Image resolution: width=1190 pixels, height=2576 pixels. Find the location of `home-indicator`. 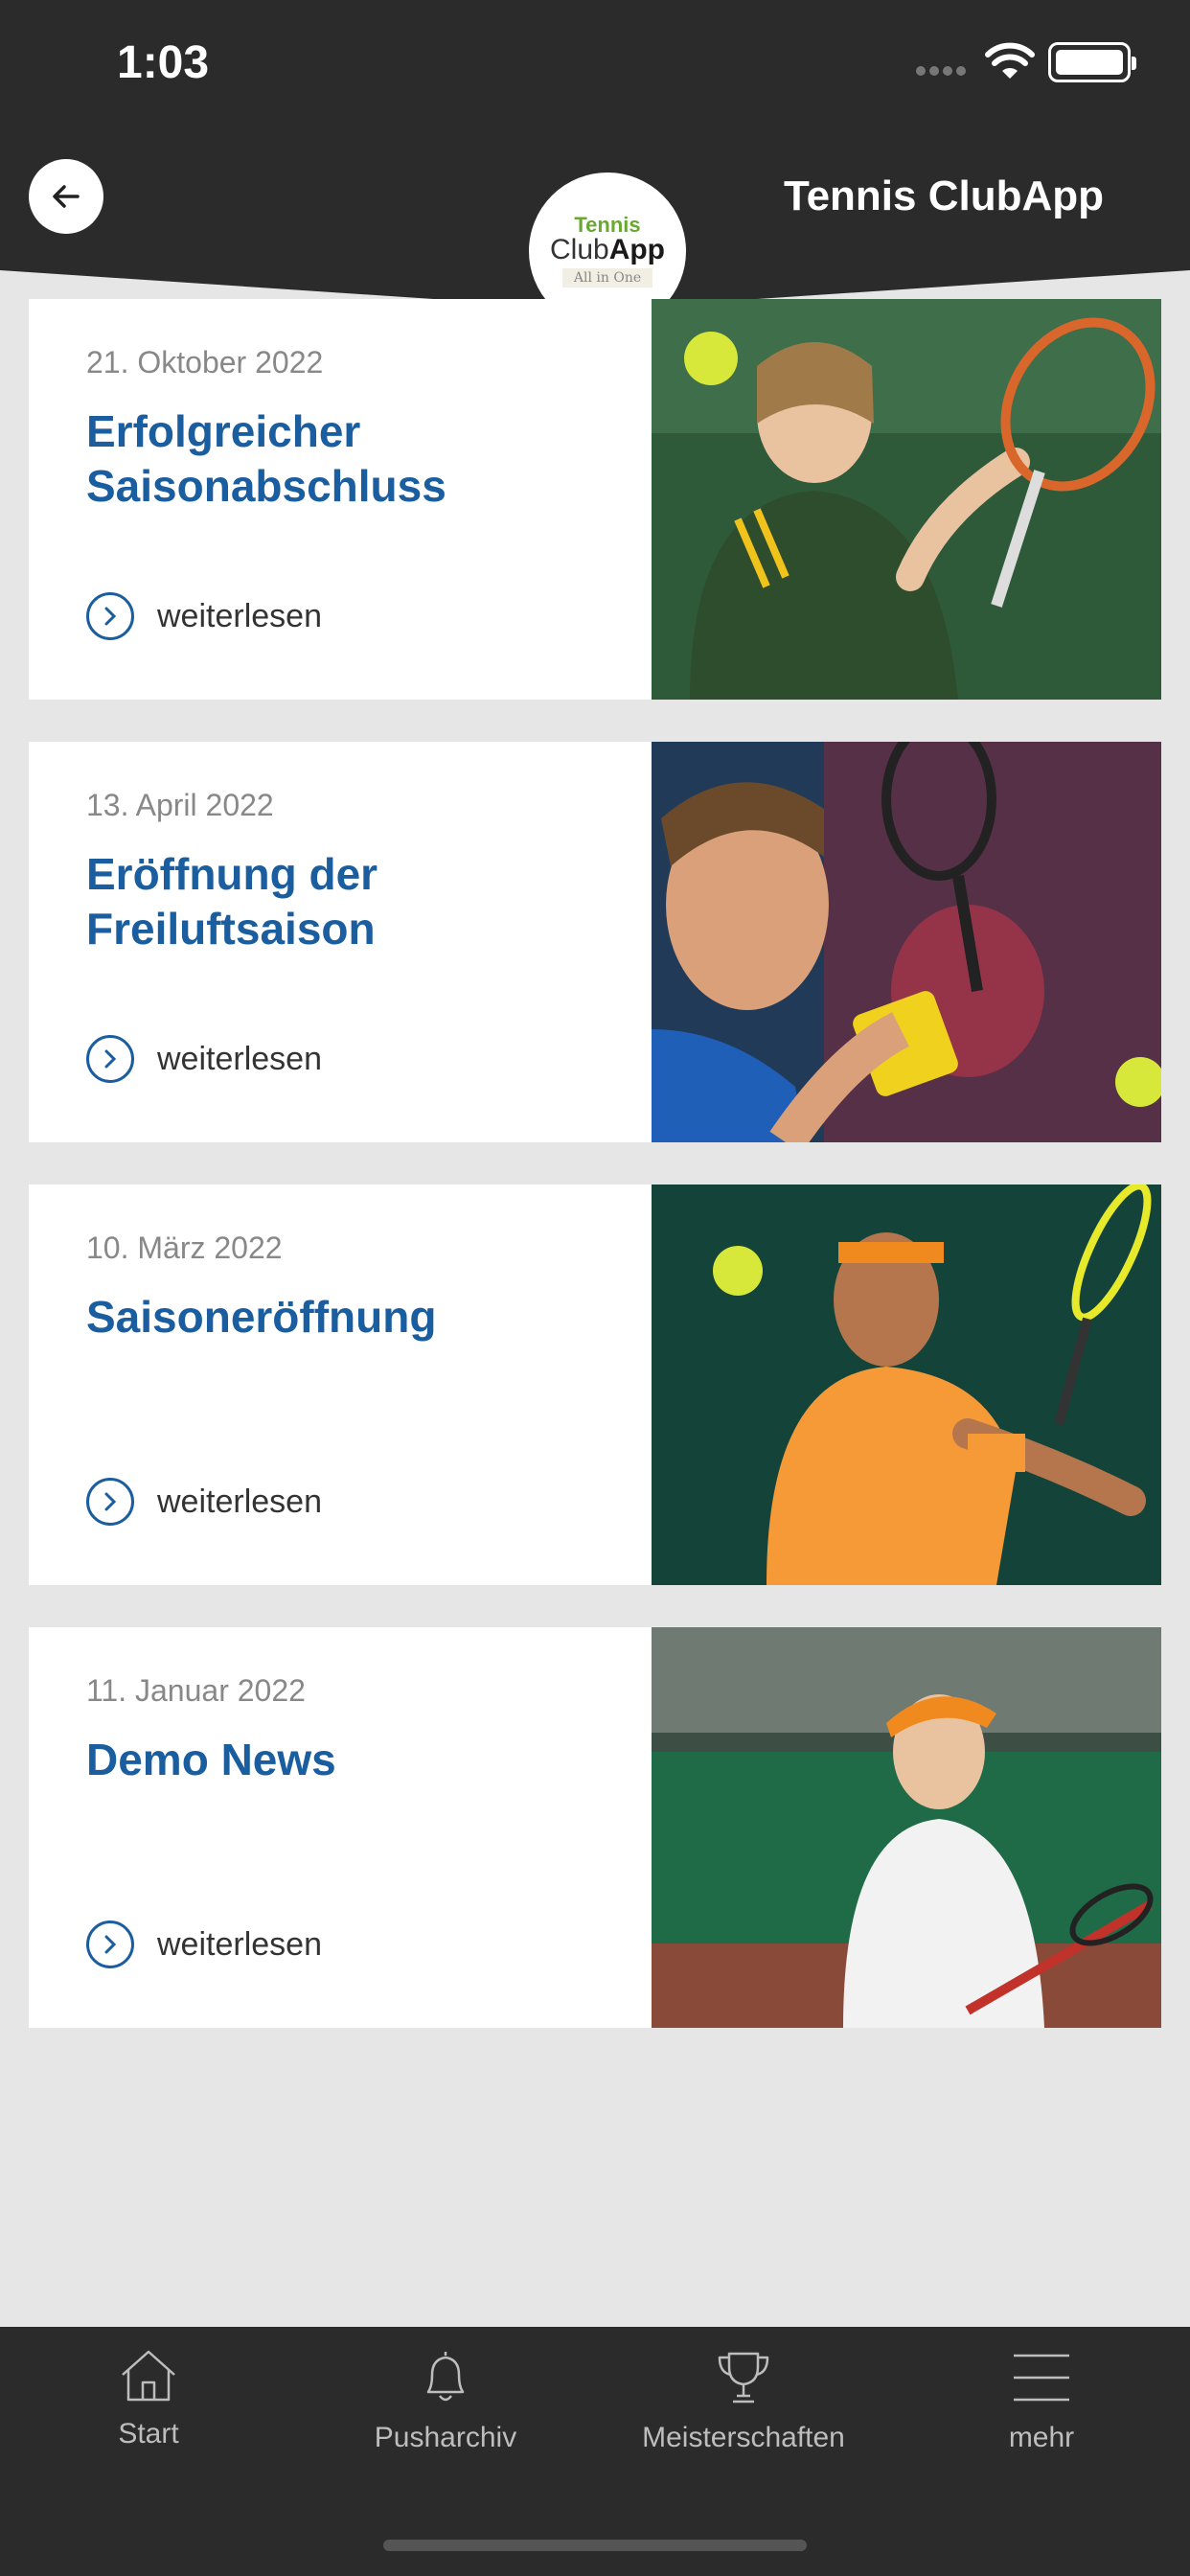

home-indicator is located at coordinates (595, 2545).